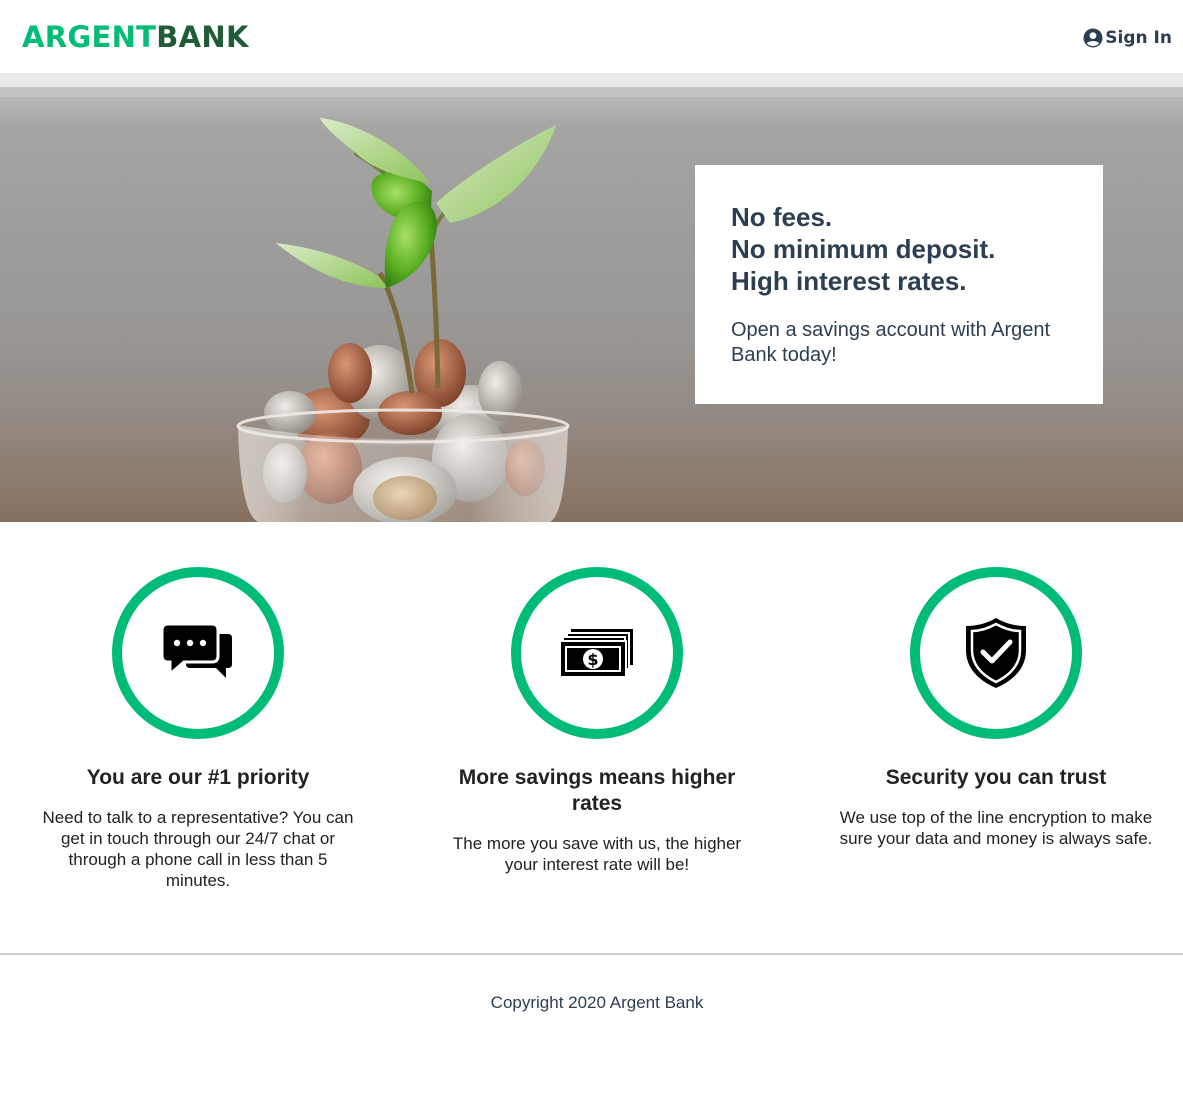 The image size is (1183, 1101). I want to click on footer: Copyright 2020 Argent Bank, so click(591, 1028).